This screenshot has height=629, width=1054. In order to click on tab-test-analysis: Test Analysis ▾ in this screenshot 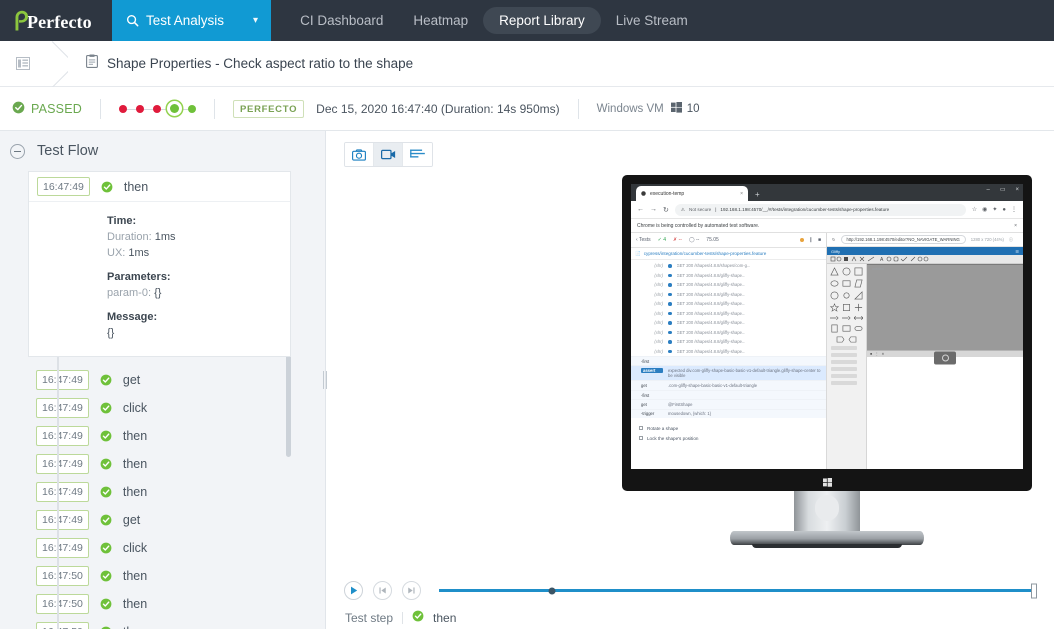, I will do `click(192, 20)`.